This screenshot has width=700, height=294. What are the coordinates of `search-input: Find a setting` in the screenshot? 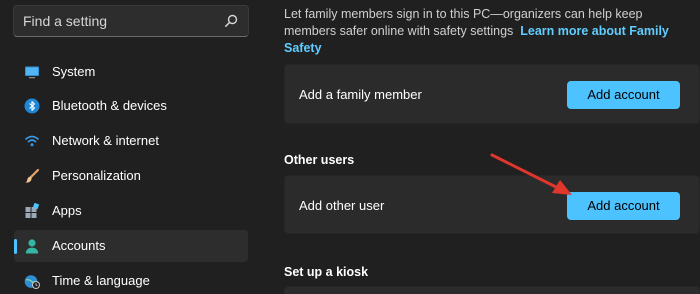 It's located at (65, 21).